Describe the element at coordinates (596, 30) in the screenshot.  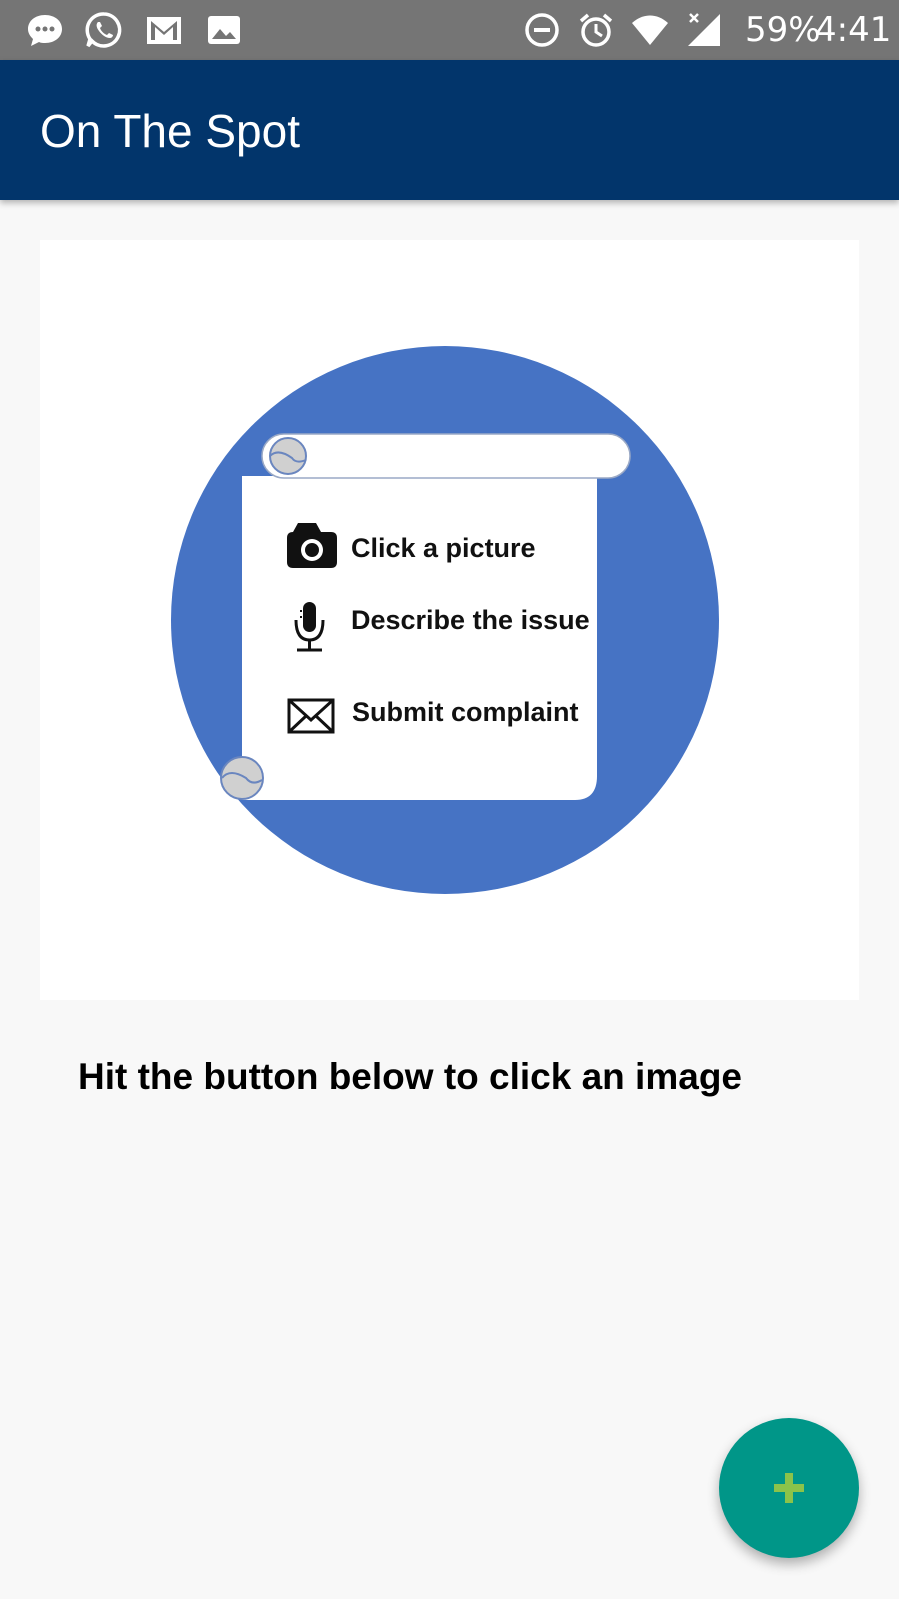
I see `alarm-icon` at that location.